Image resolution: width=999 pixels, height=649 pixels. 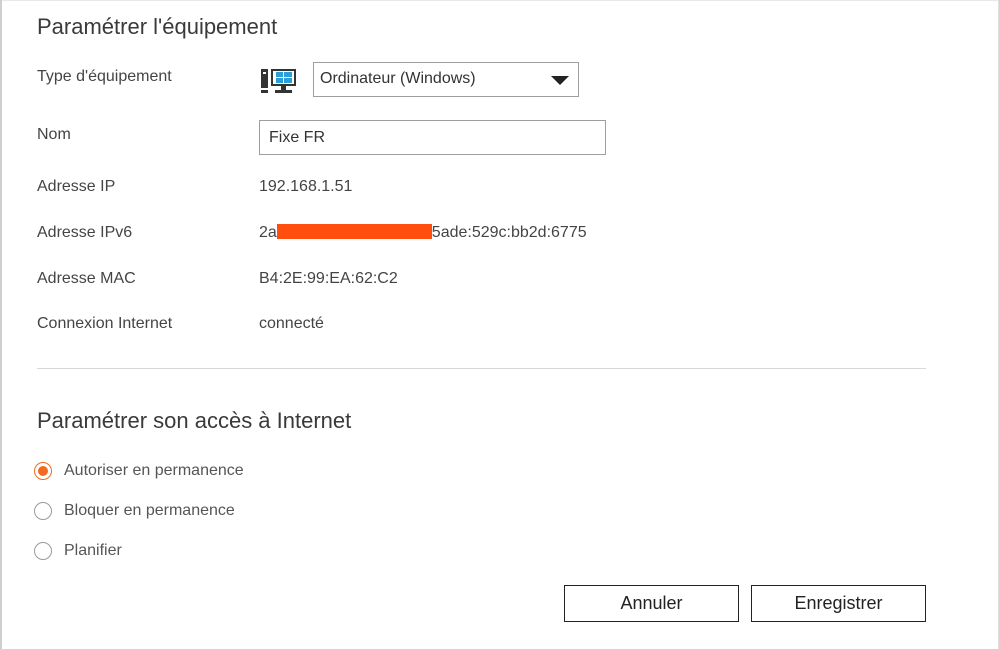 I want to click on device-type-select: Ordinateur (Windows), so click(x=446, y=79).